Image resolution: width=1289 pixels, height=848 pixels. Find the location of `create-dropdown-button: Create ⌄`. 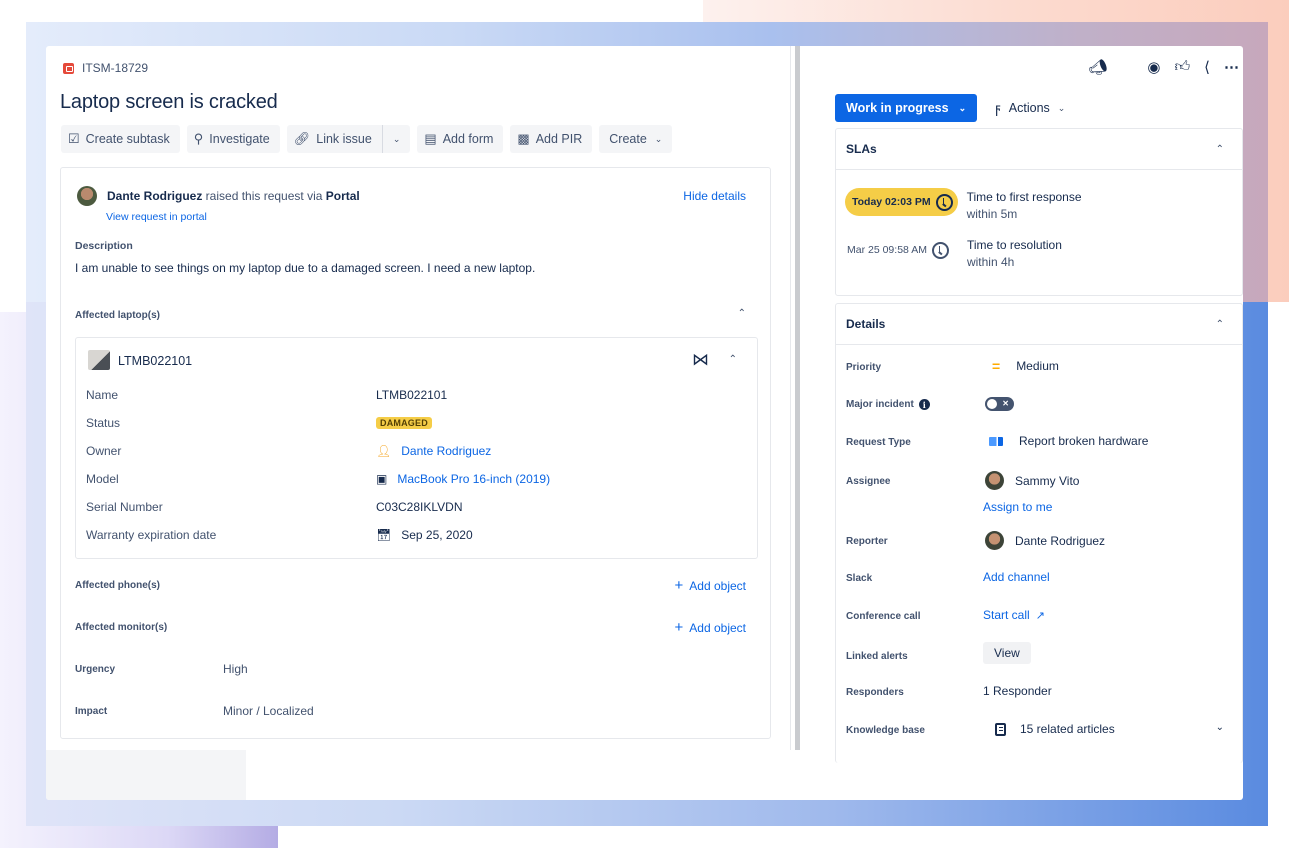

create-dropdown-button: Create ⌄ is located at coordinates (636, 139).